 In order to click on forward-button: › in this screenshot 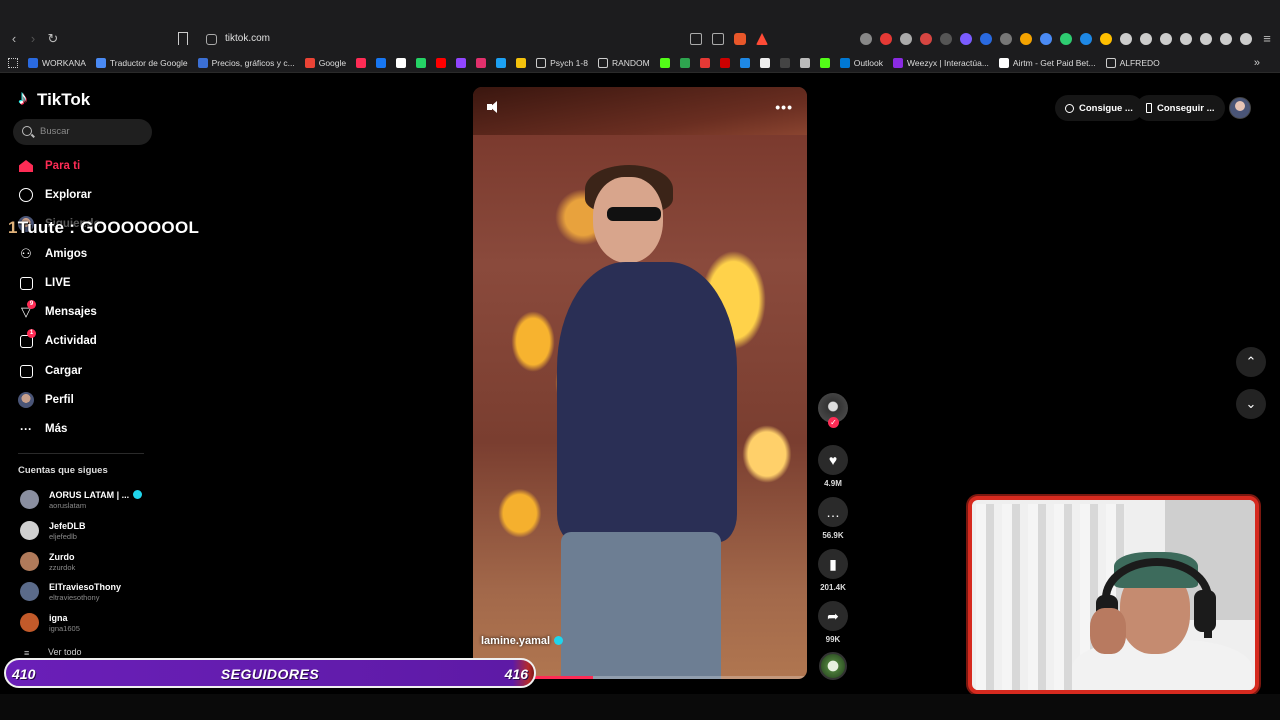, I will do `click(33, 39)`.